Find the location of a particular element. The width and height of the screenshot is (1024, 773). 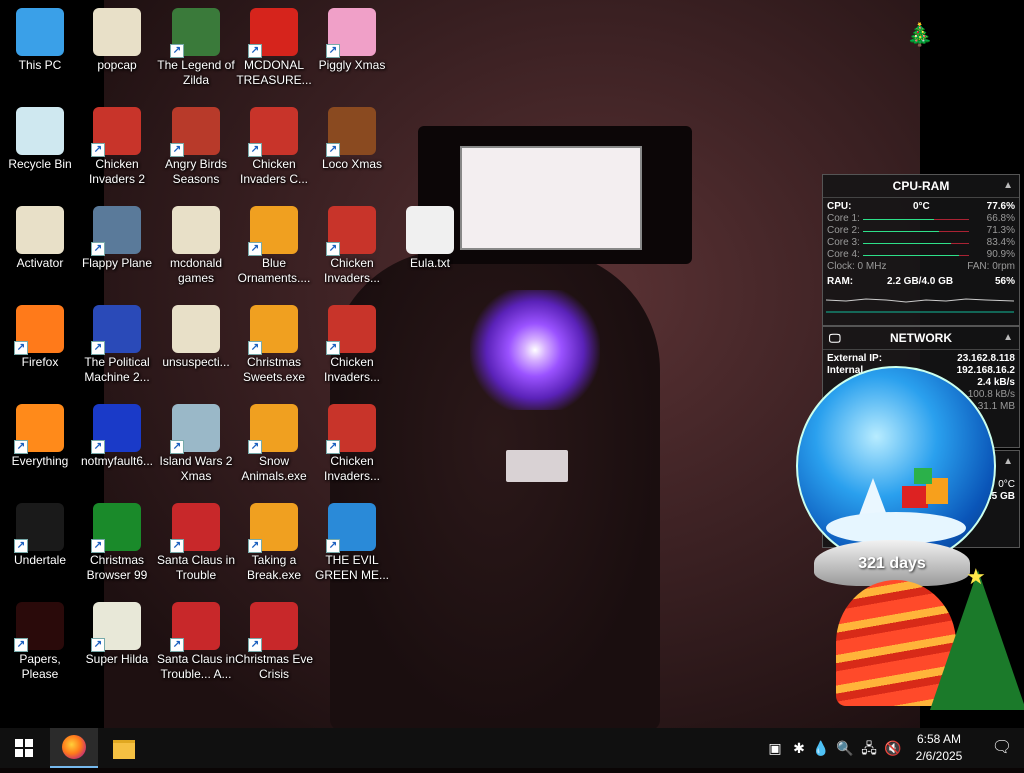

recycle-bin-icon is located at coordinates (40, 131).